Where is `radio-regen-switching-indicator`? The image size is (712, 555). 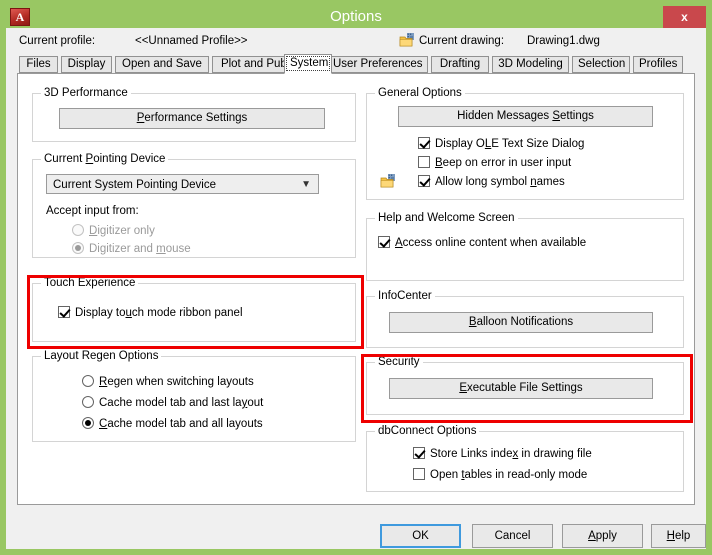 radio-regen-switching-indicator is located at coordinates (88, 381).